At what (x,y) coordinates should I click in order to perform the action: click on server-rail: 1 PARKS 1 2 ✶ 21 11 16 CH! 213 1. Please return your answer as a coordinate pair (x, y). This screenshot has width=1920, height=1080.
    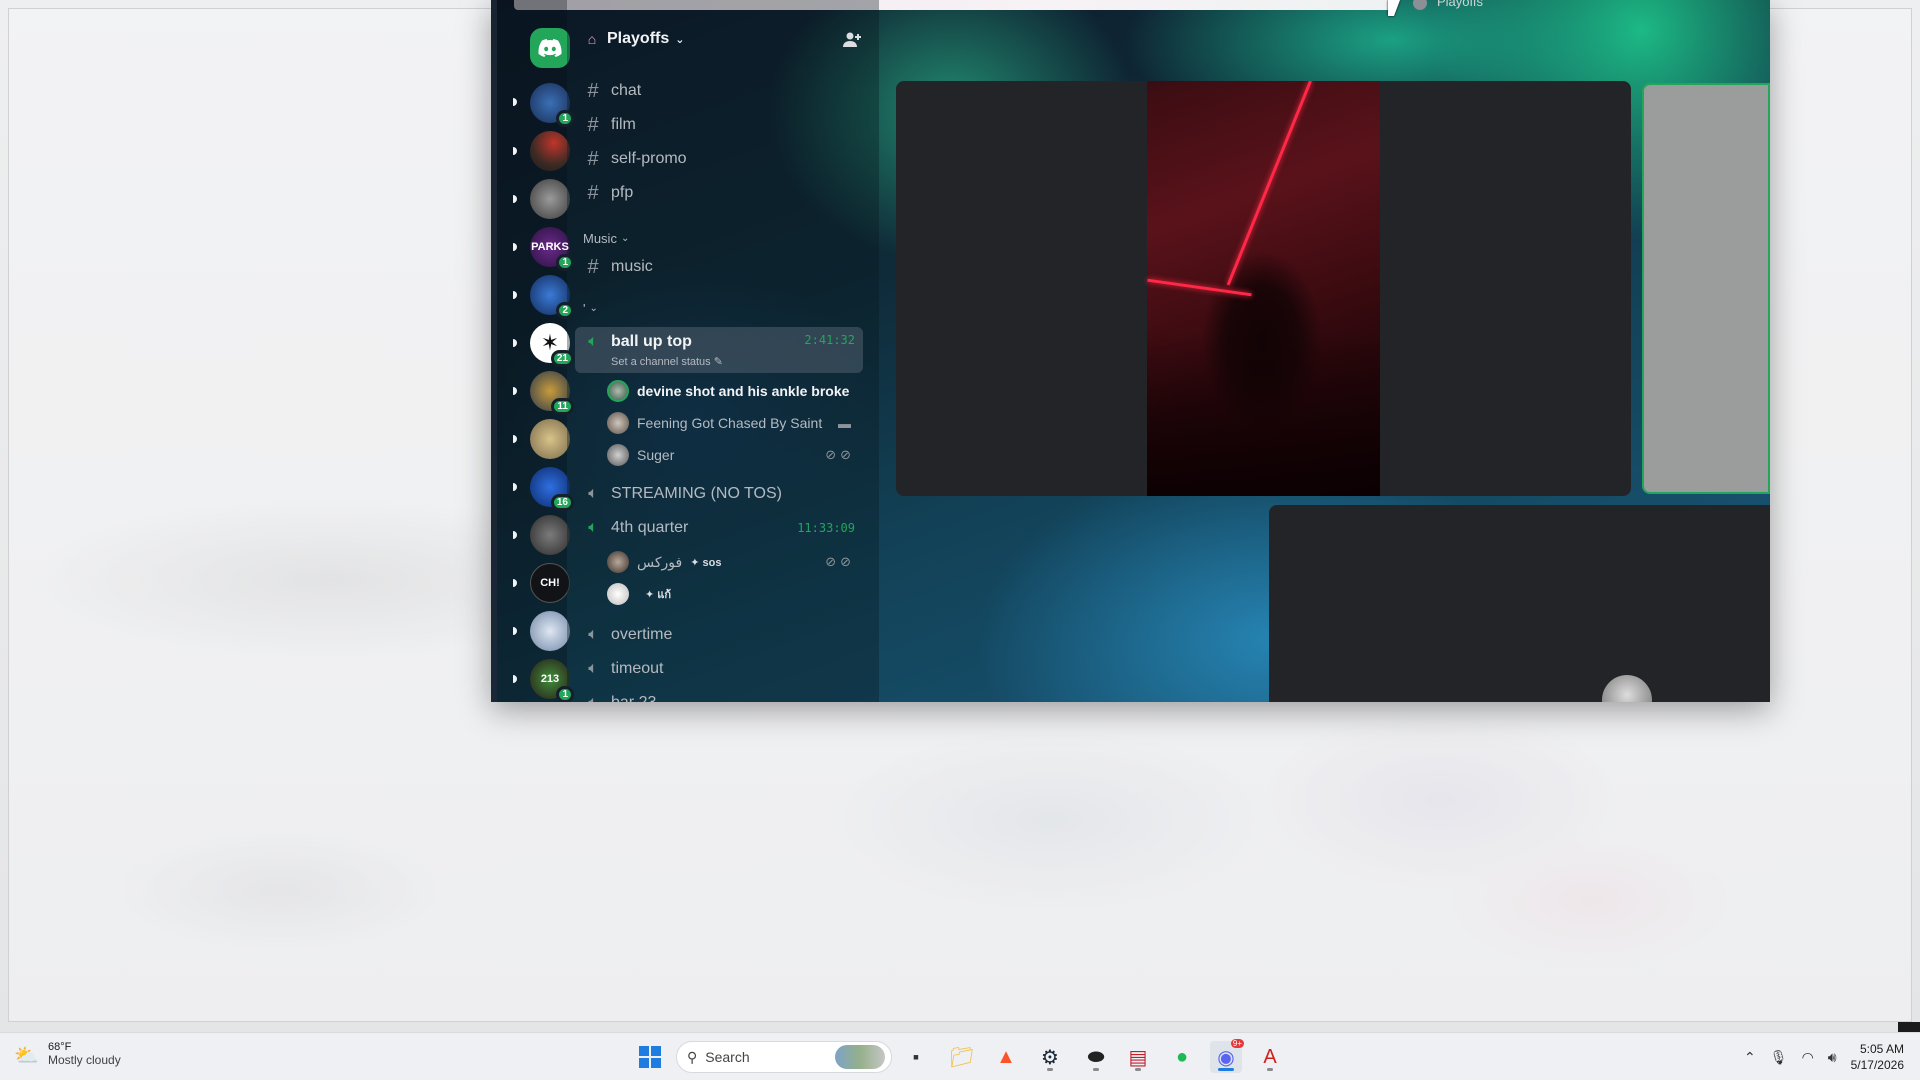
    Looking at the image, I should click on (532, 351).